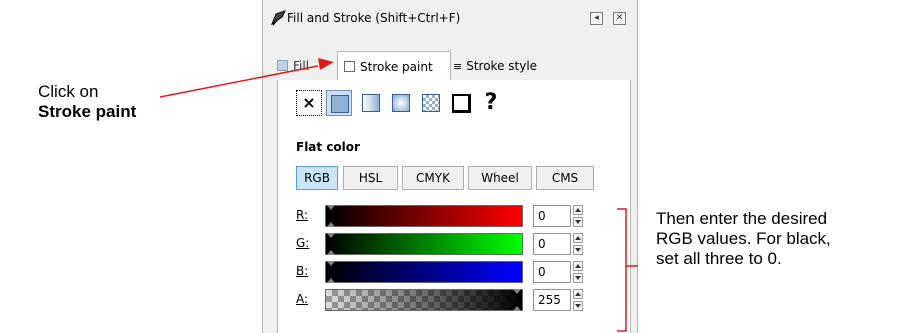  I want to click on left-callout: Click on Stroke paint, so click(87, 102).